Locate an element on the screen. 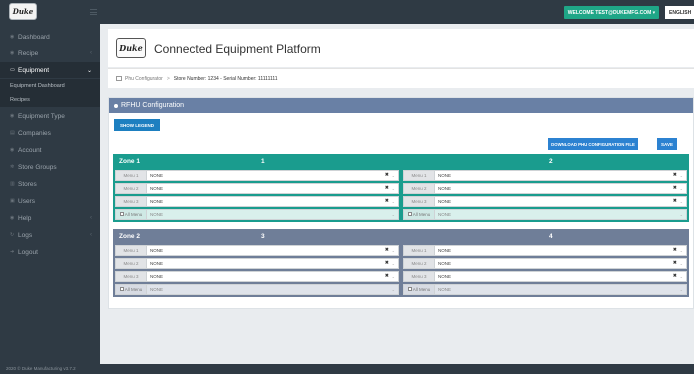  sidebar-item-help: ◉ Help ‹ is located at coordinates (50, 218).